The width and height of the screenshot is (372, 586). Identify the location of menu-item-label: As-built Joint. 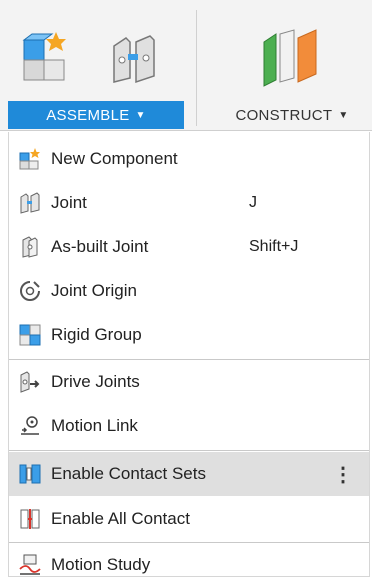
(100, 246).